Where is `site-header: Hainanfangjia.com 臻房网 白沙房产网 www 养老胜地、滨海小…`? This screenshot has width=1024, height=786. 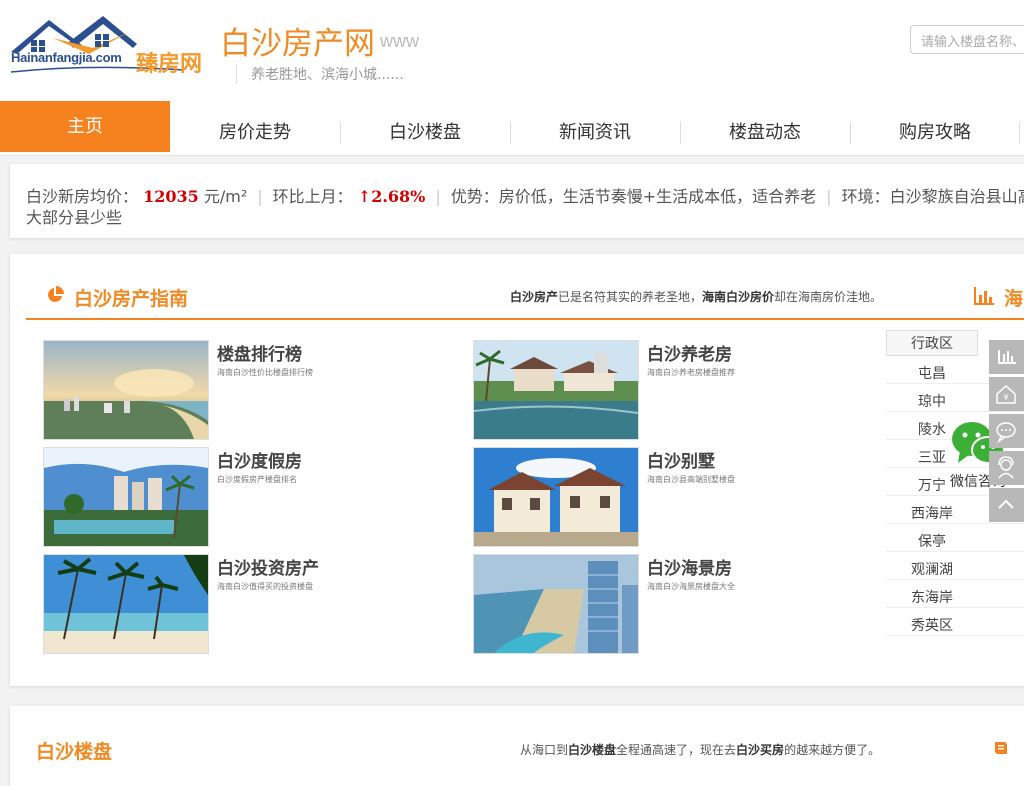
site-header: Hainanfangjia.com 臻房网 白沙房产网 www 养老胜地、滨海小… is located at coordinates (512, 50).